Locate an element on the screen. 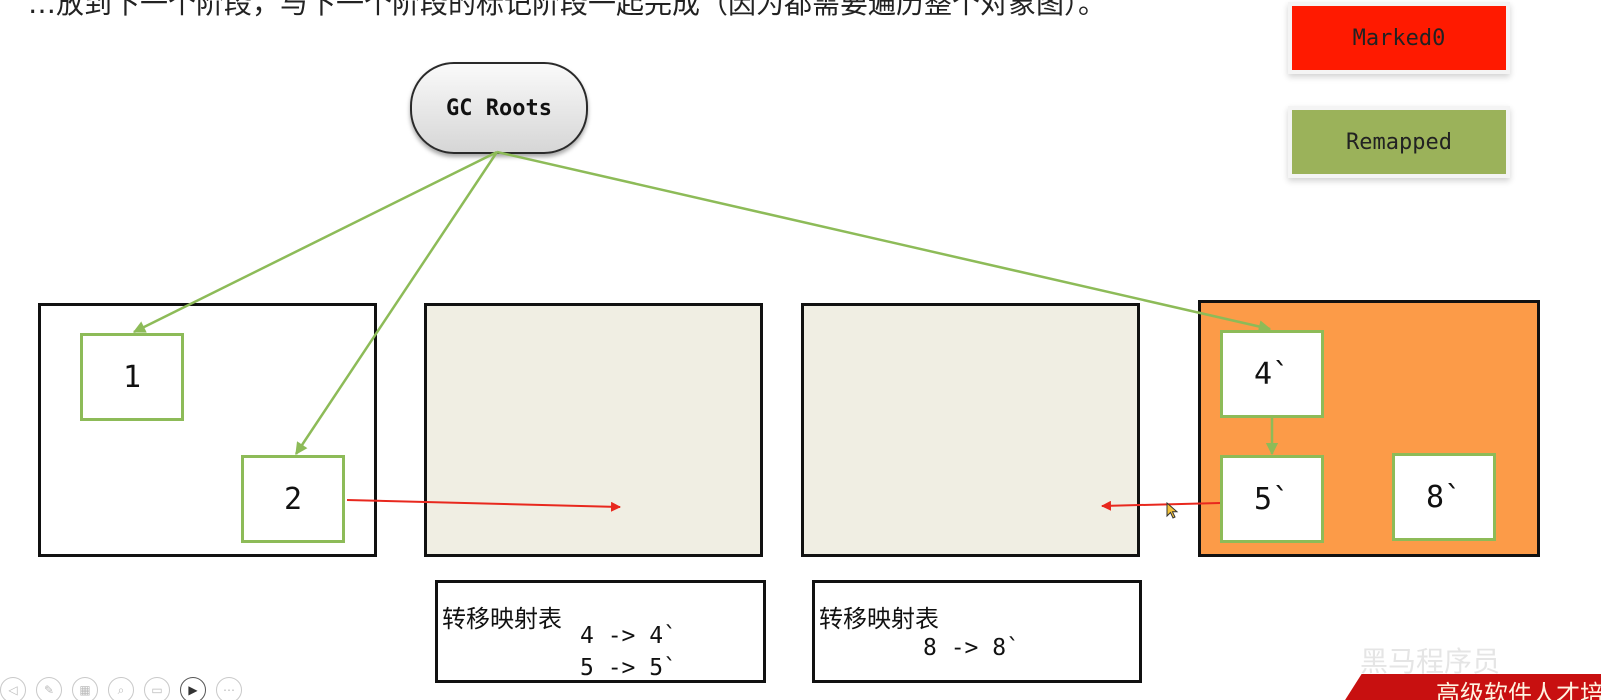 This screenshot has height=700, width=1601. forwarding-table-left-row: 5 -> 5` is located at coordinates (628, 668).